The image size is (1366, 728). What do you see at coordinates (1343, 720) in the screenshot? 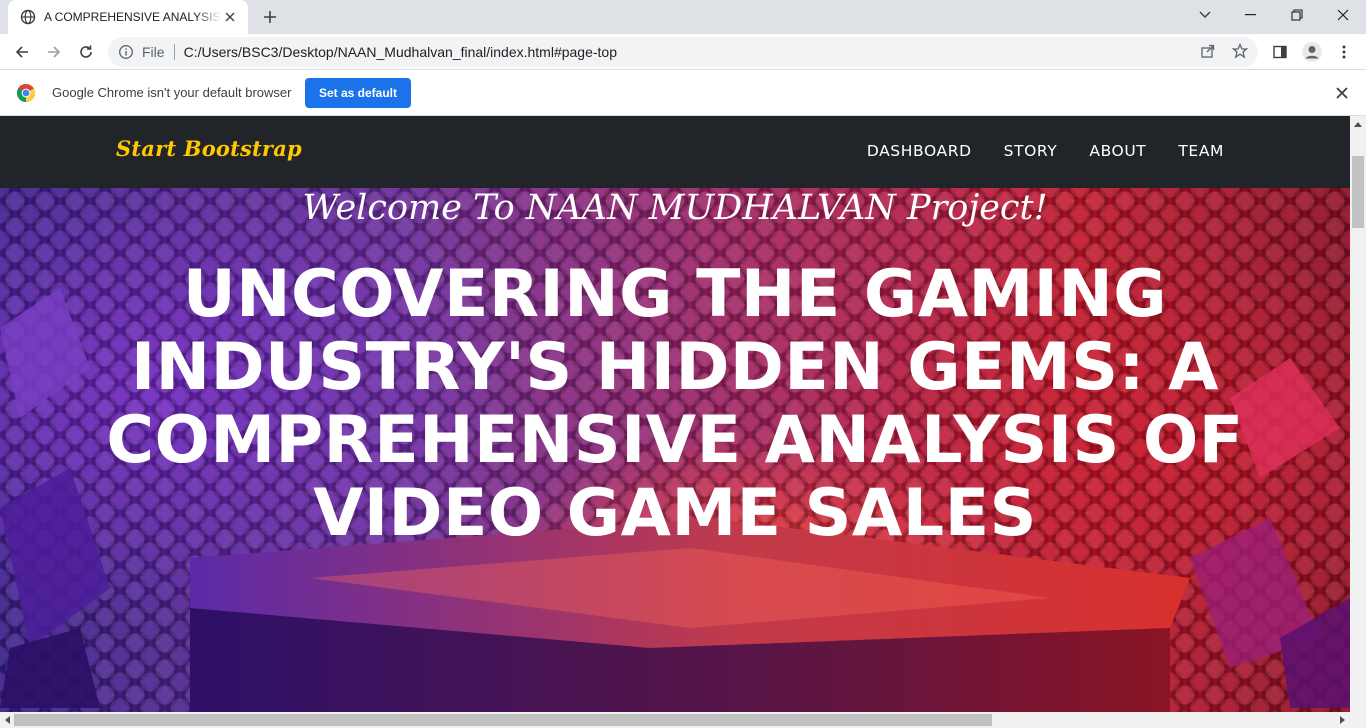
I see `scroll-right-arrow-icon` at bounding box center [1343, 720].